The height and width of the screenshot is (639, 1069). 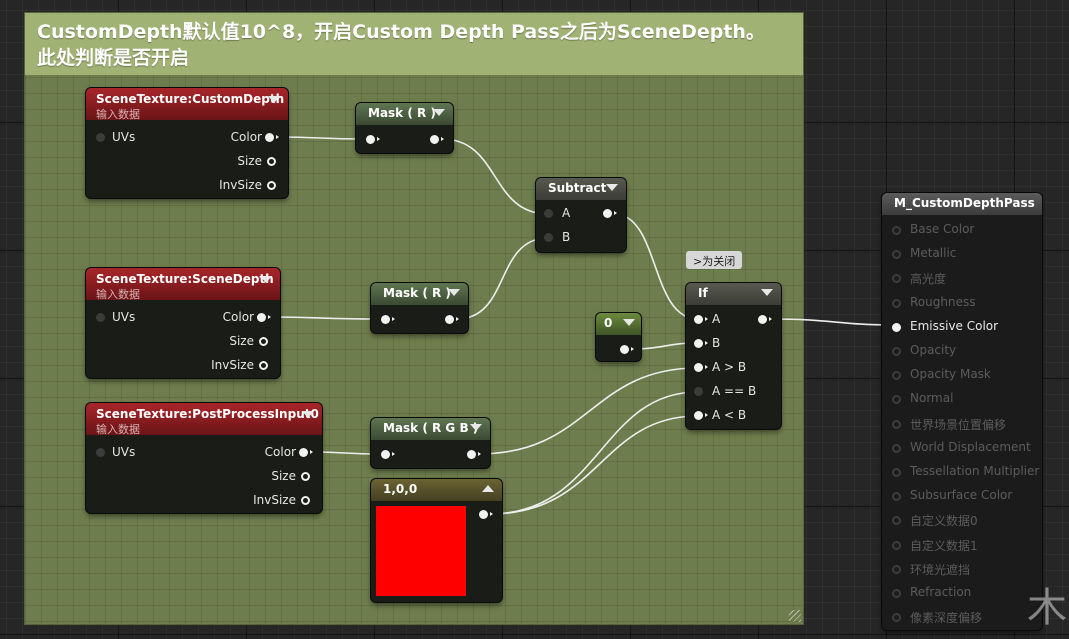 What do you see at coordinates (207, 414) in the screenshot?
I see `node-title: SceneTexture:PostProcessInput0` at bounding box center [207, 414].